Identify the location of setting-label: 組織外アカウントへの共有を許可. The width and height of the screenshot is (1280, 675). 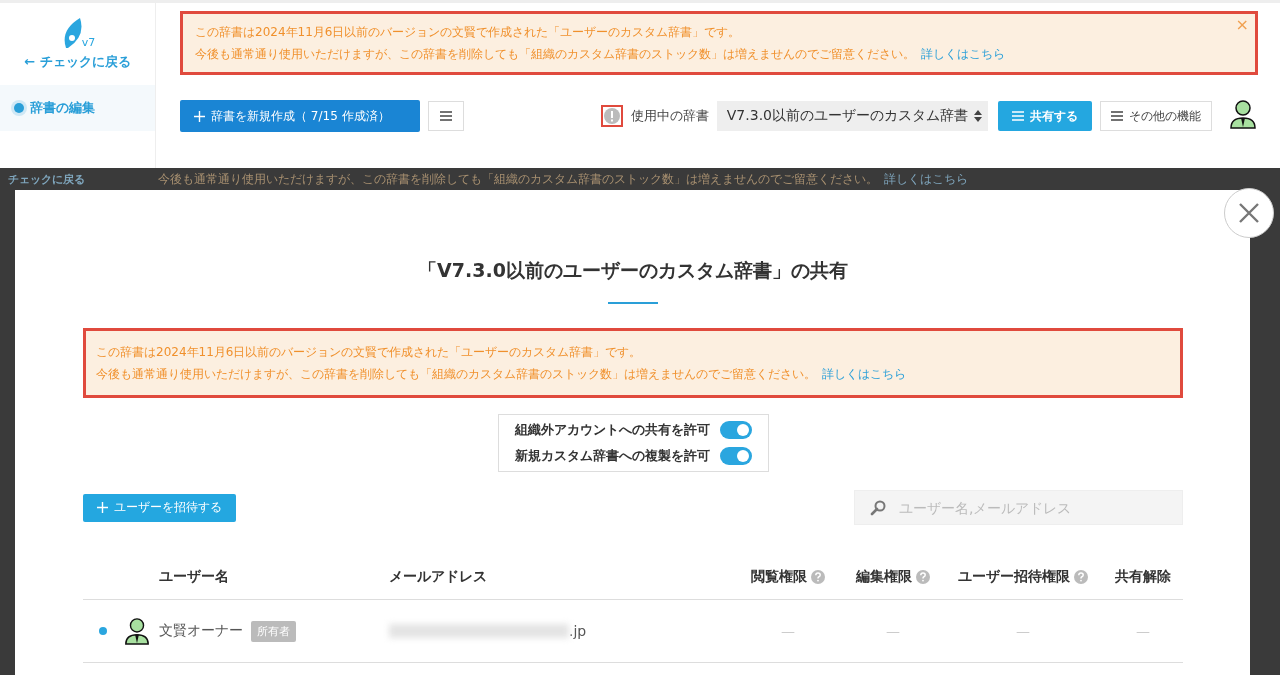
(612, 430).